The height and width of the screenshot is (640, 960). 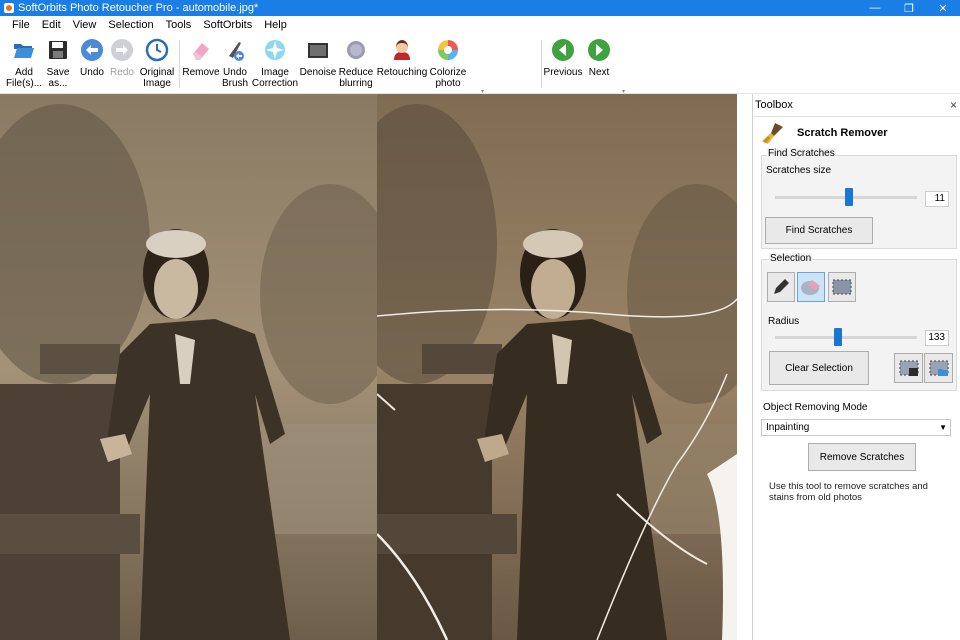 I want to click on next-button: Next, so click(x=599, y=58).